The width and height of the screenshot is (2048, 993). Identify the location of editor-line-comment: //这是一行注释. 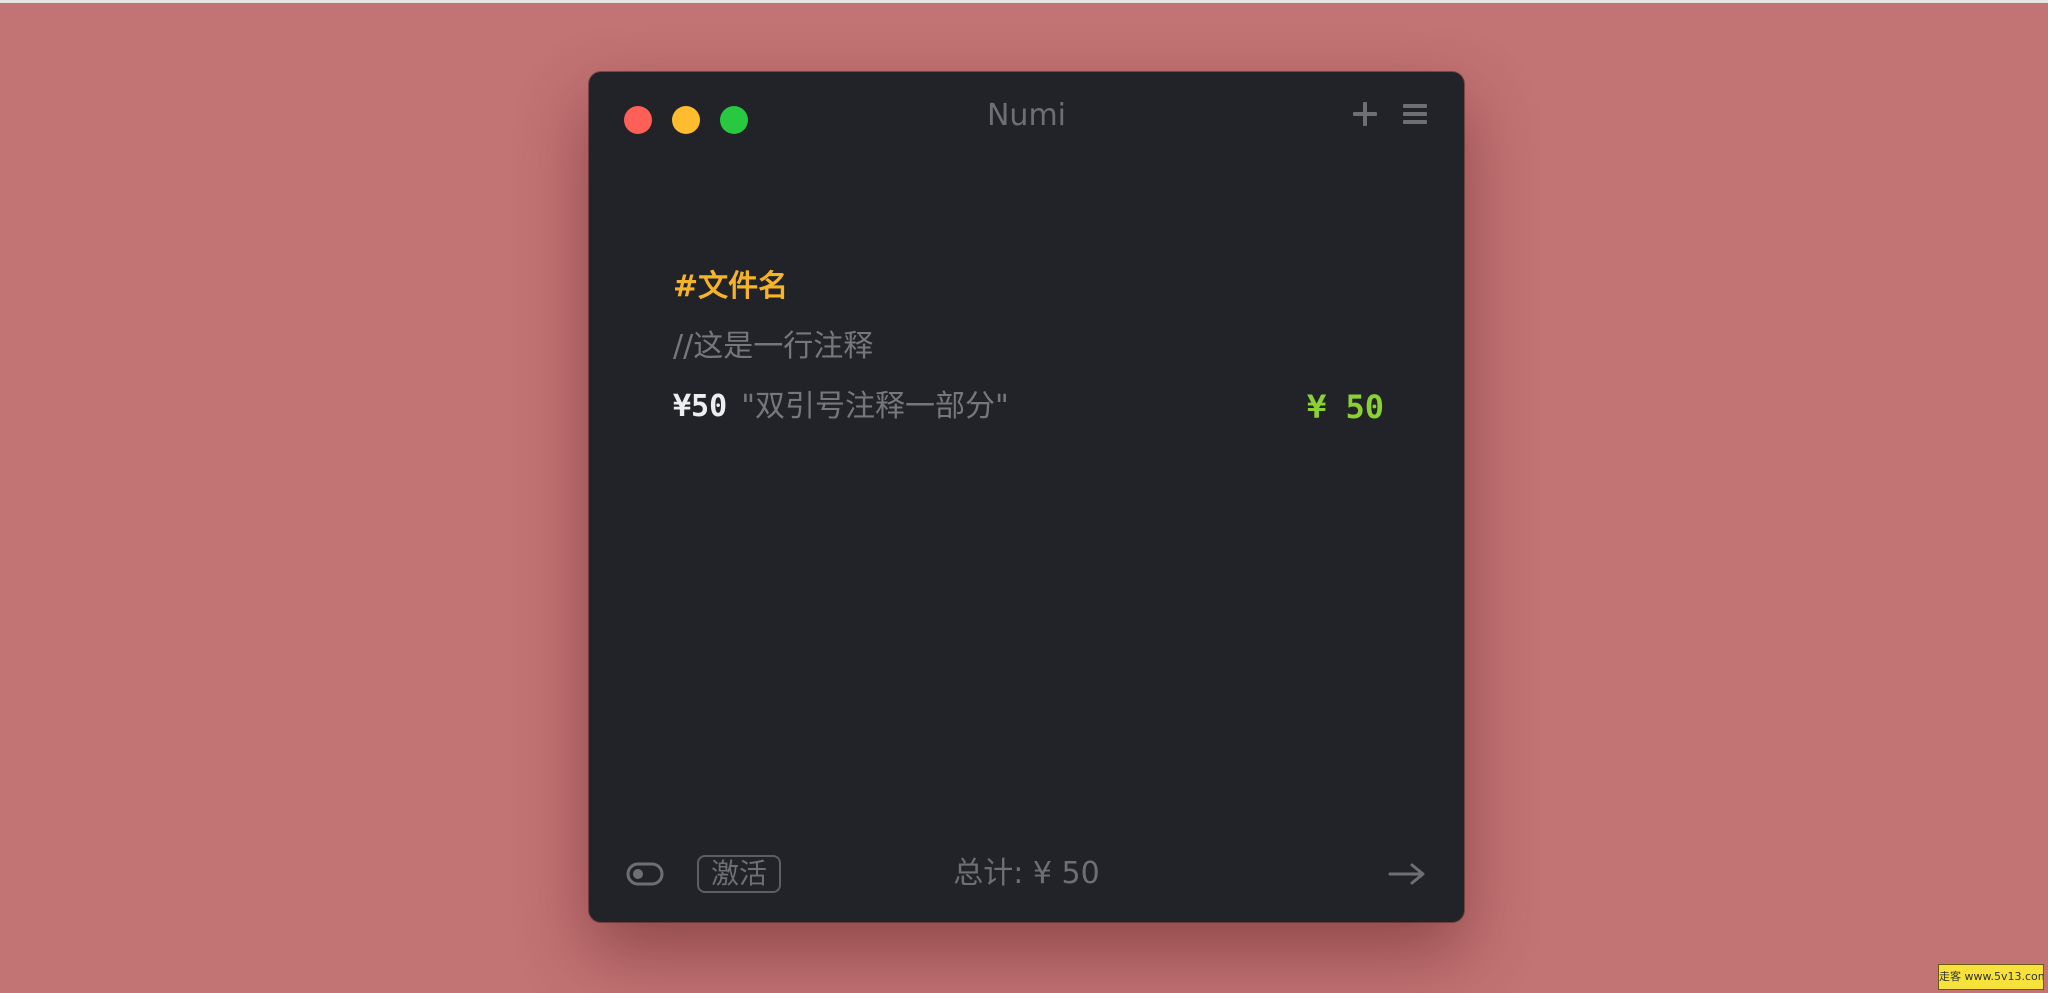
(1033, 347).